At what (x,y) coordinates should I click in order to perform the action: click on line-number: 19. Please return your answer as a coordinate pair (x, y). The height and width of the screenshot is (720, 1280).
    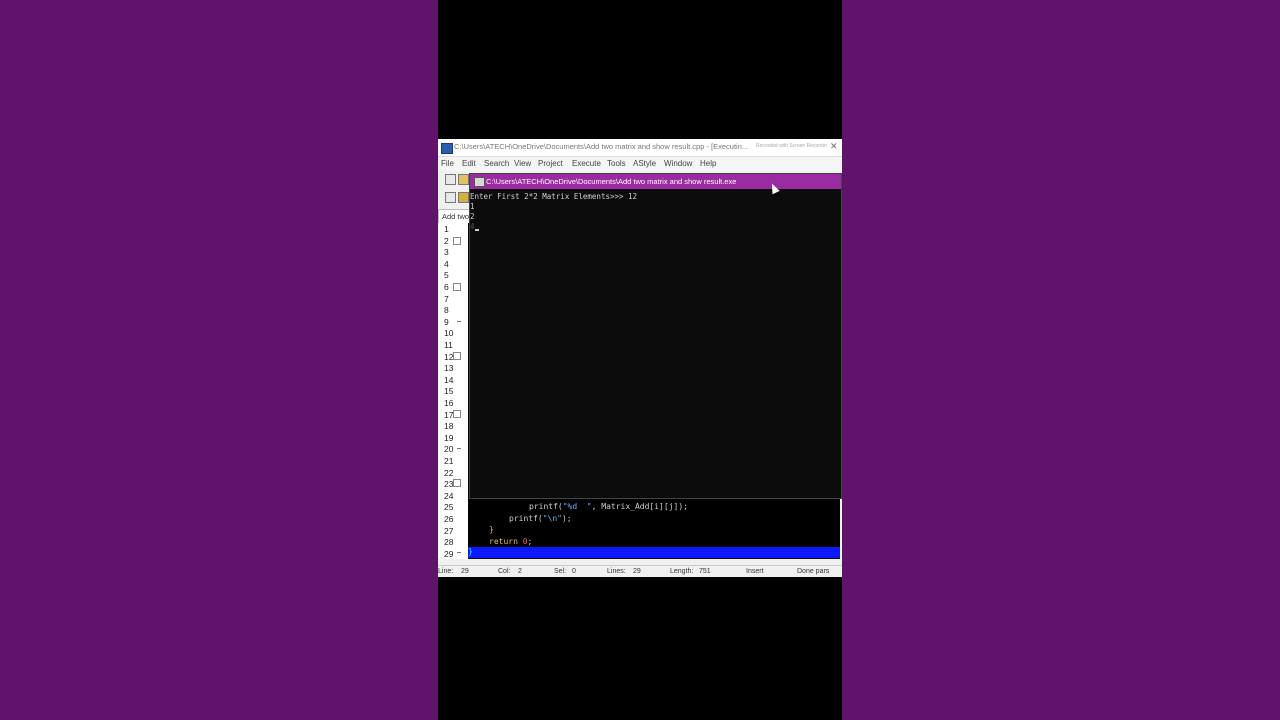
    Looking at the image, I should click on (449, 437).